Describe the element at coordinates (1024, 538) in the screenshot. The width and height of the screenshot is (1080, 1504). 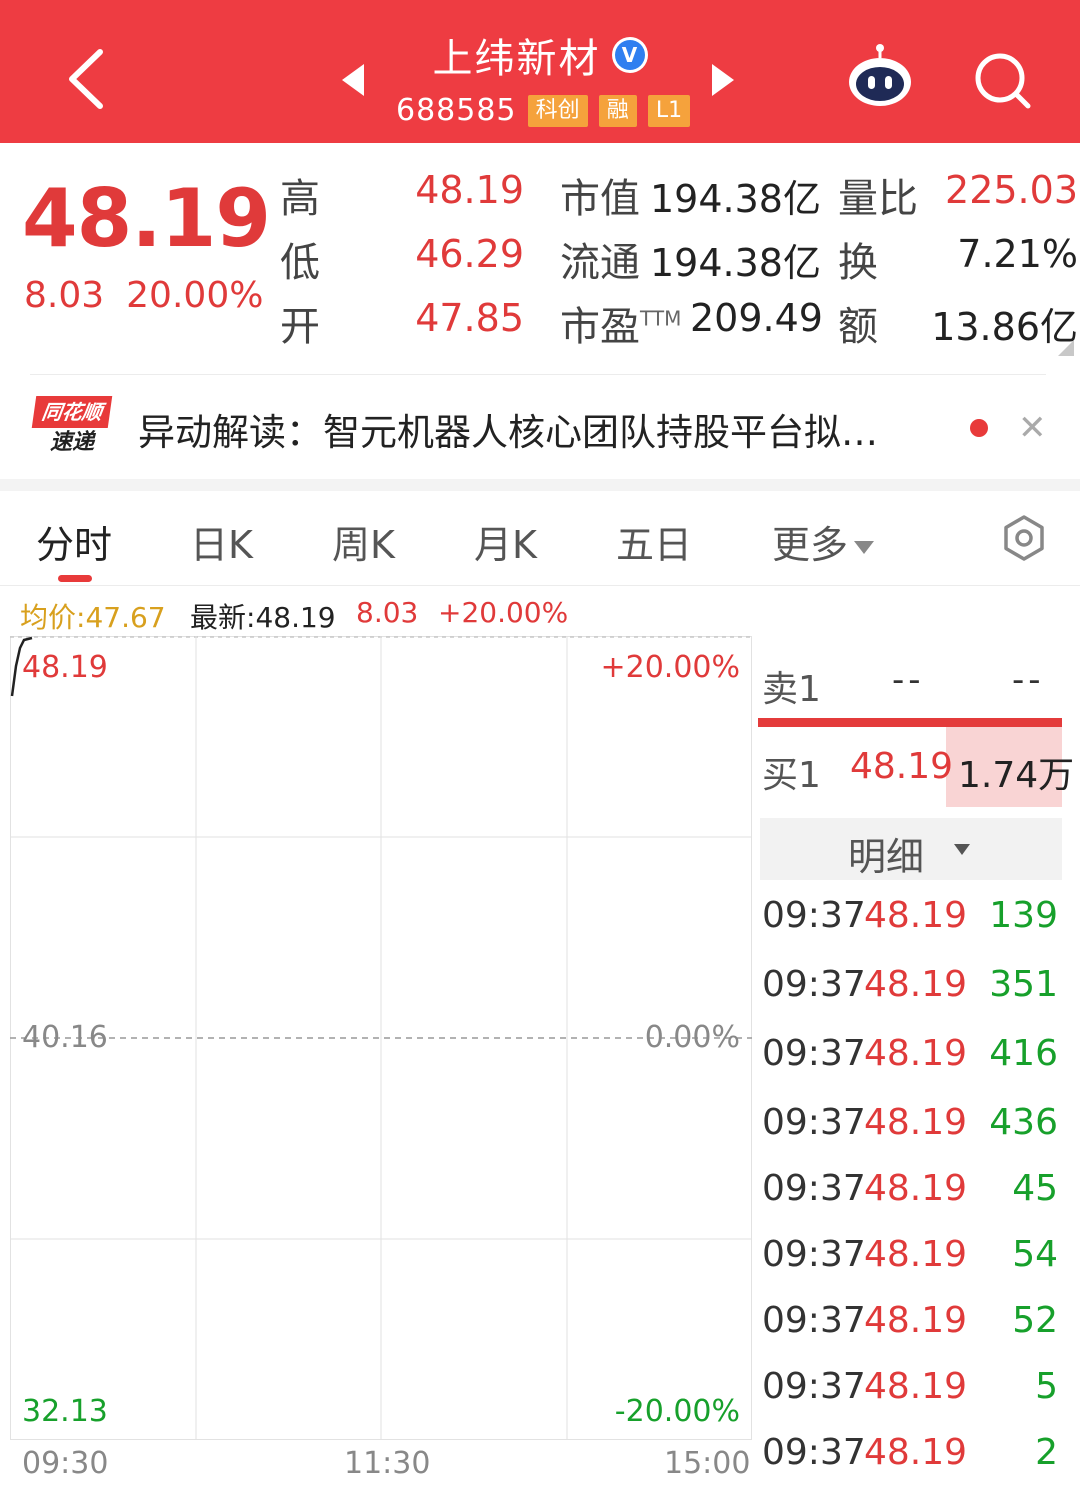
I see `settings-icon` at that location.